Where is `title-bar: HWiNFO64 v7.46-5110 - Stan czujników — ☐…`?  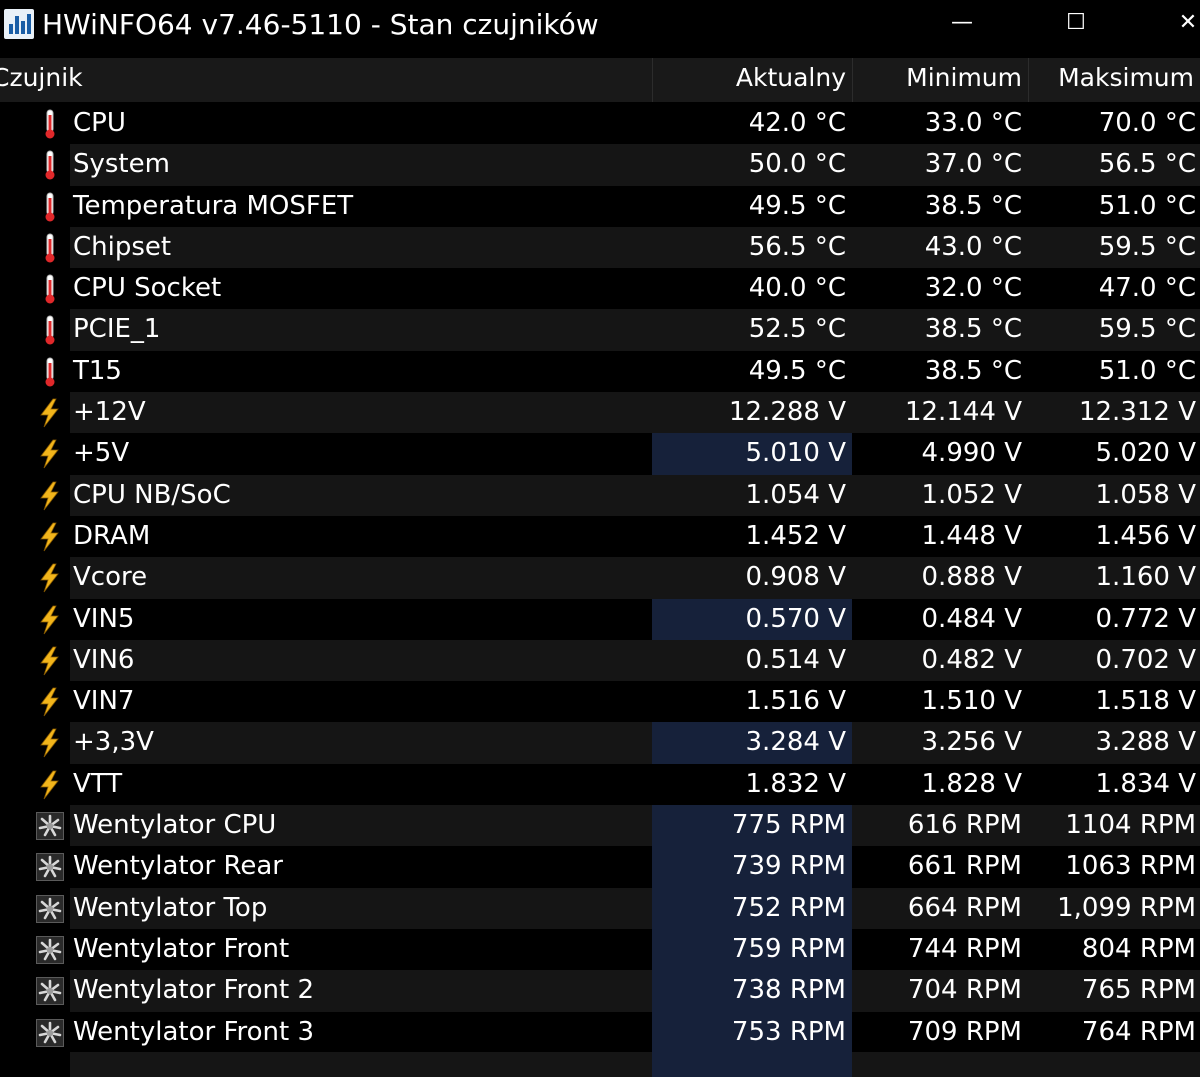 title-bar: HWiNFO64 v7.46-5110 - Stan czujników — ☐… is located at coordinates (600, 26).